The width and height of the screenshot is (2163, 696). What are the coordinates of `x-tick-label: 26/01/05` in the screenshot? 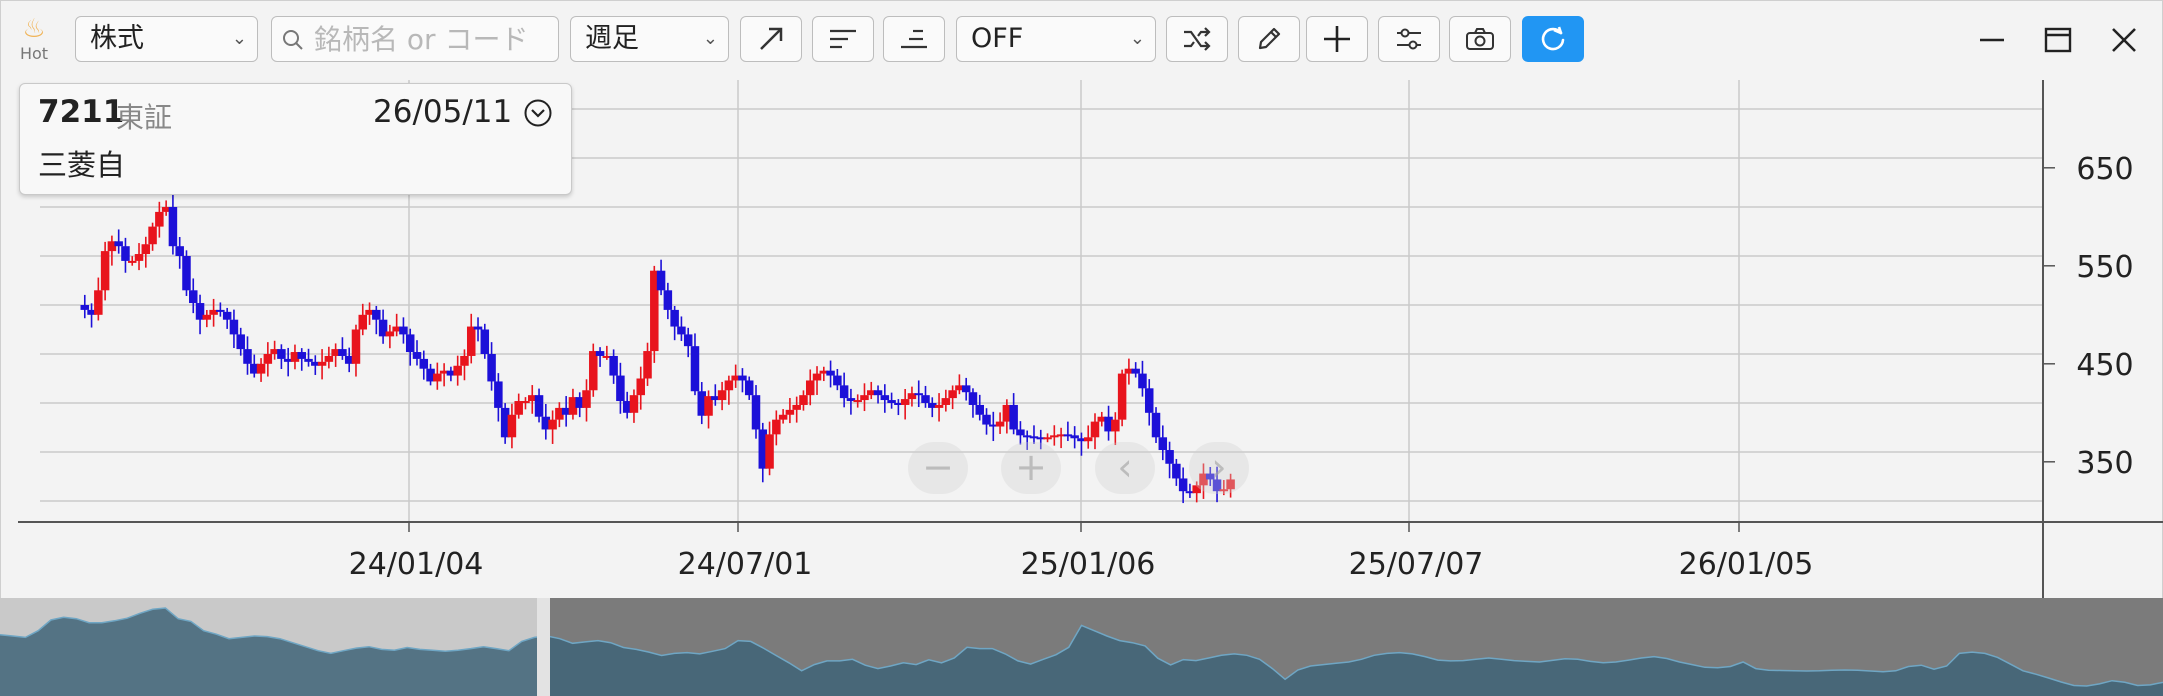 It's located at (1746, 564).